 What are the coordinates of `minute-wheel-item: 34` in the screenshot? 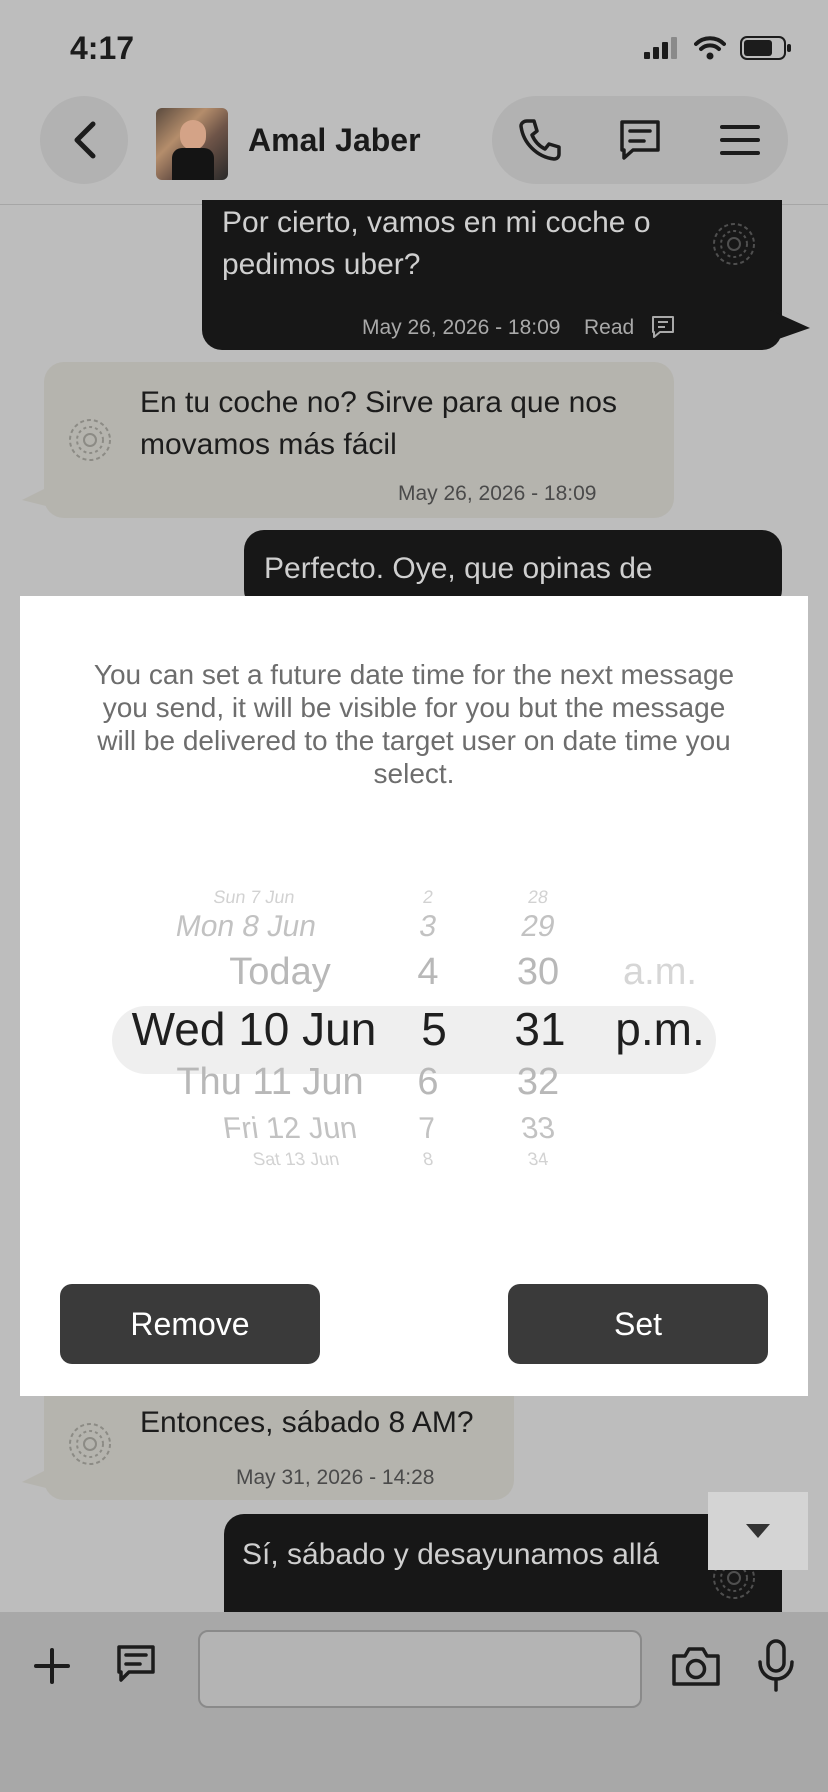 It's located at (538, 1159).